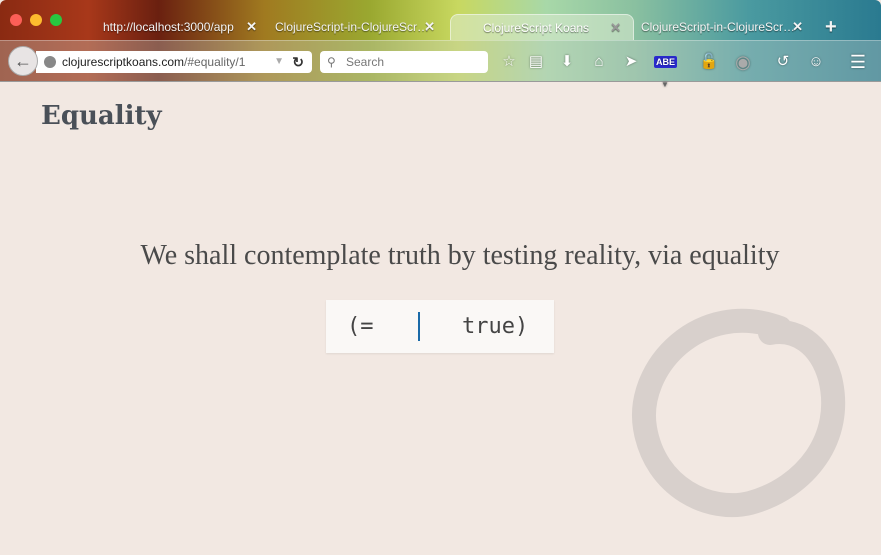 The width and height of the screenshot is (881, 555). I want to click on minimize-window-button, so click(36, 20).